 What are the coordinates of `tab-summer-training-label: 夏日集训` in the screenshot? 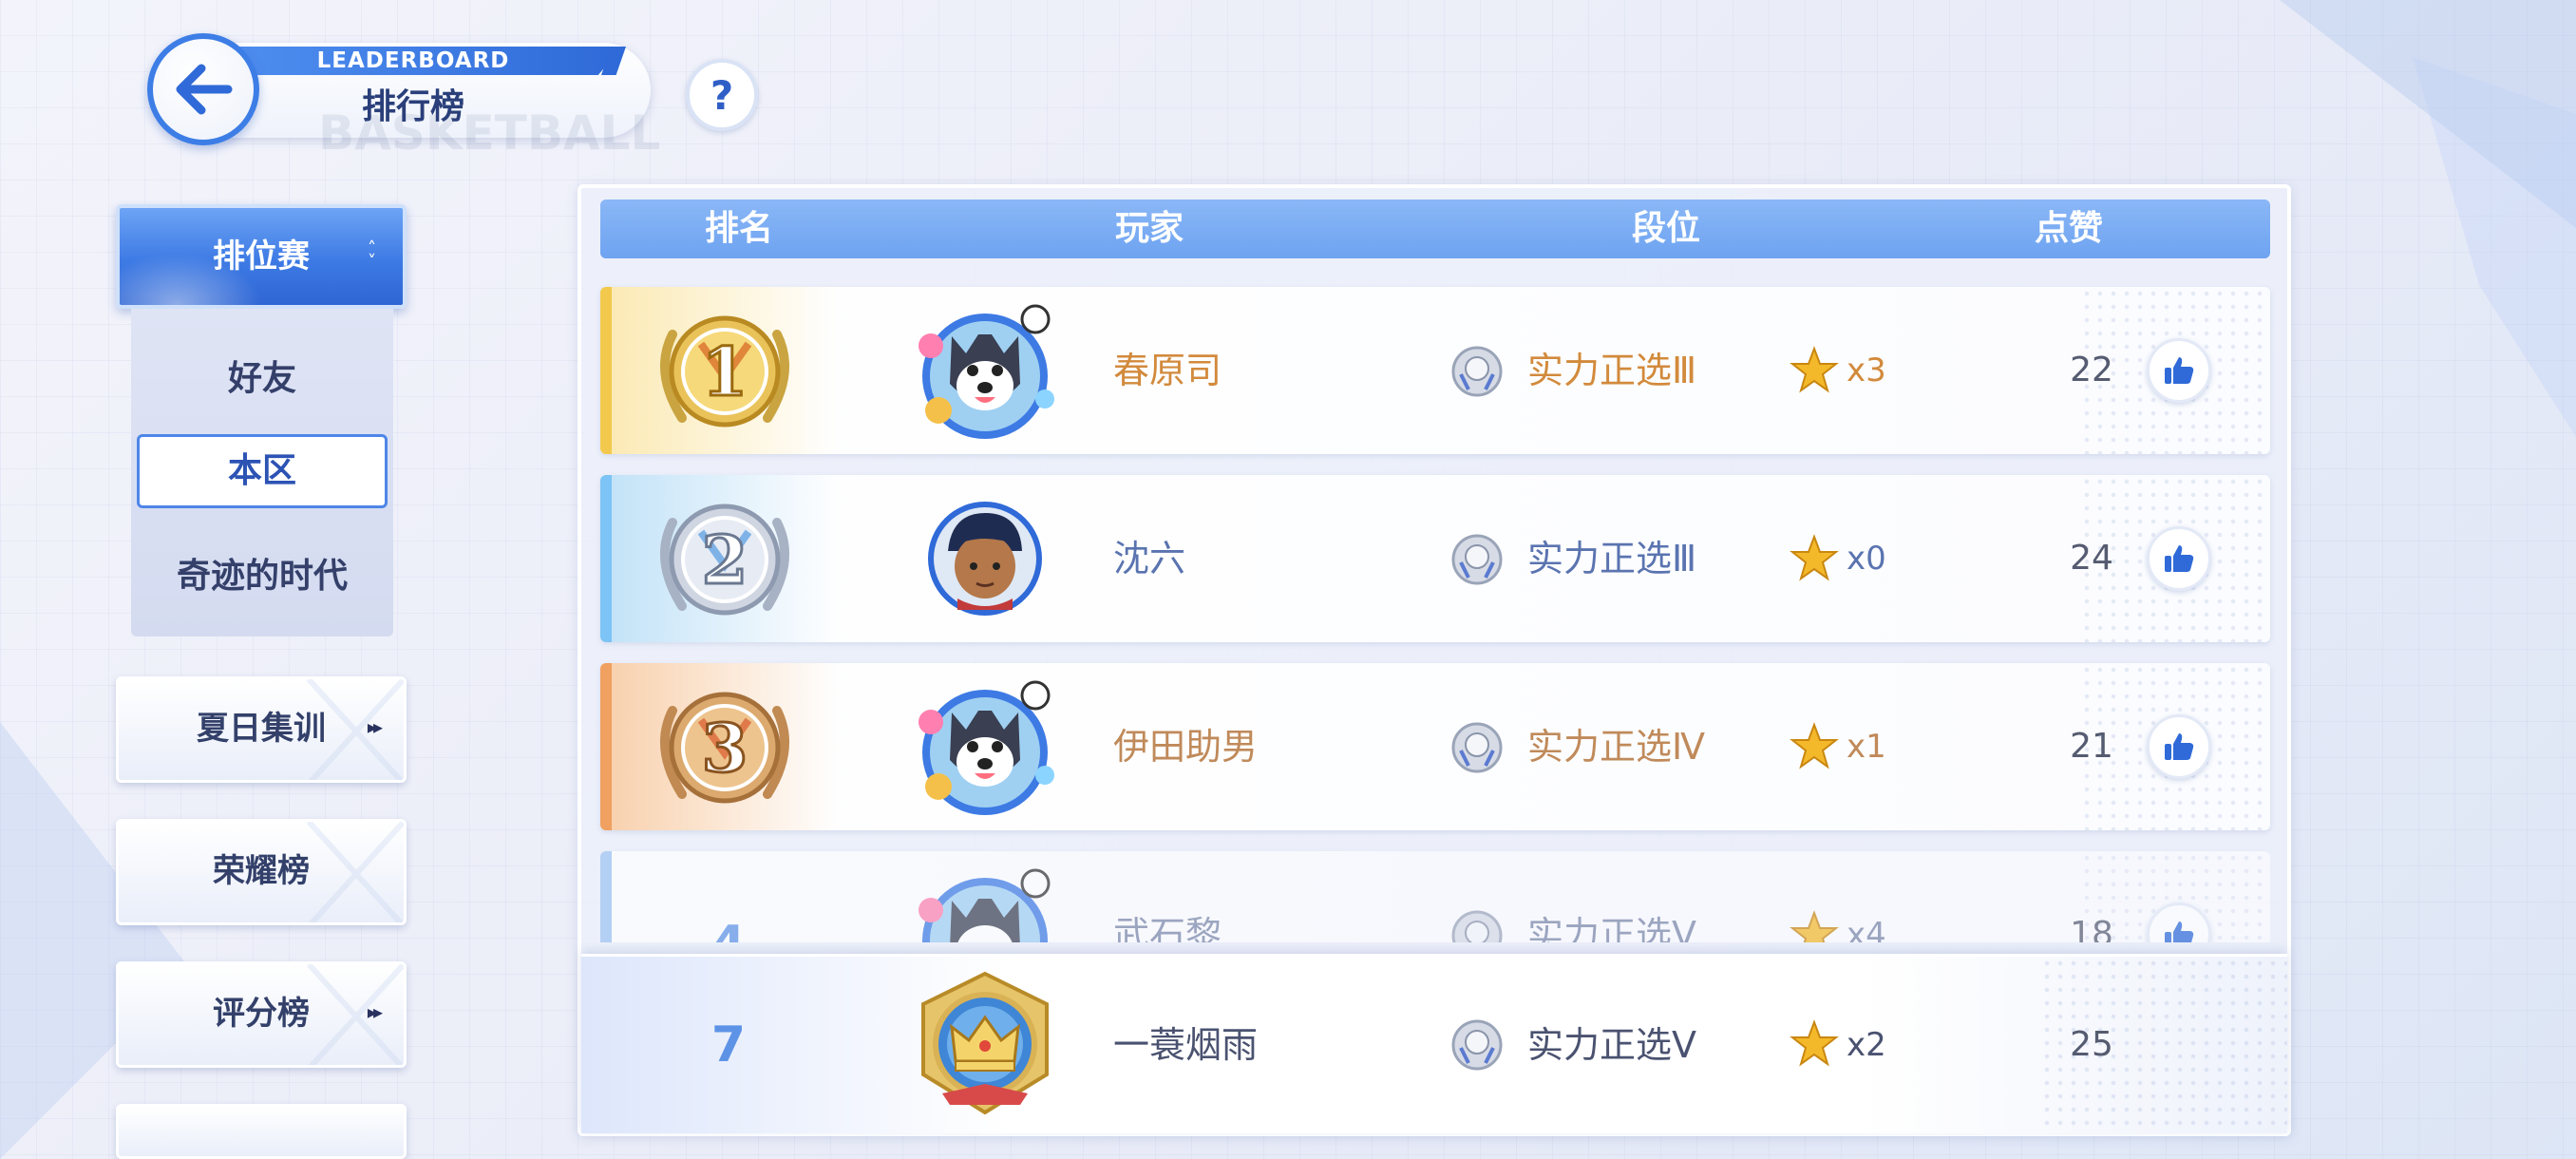 It's located at (261, 729).